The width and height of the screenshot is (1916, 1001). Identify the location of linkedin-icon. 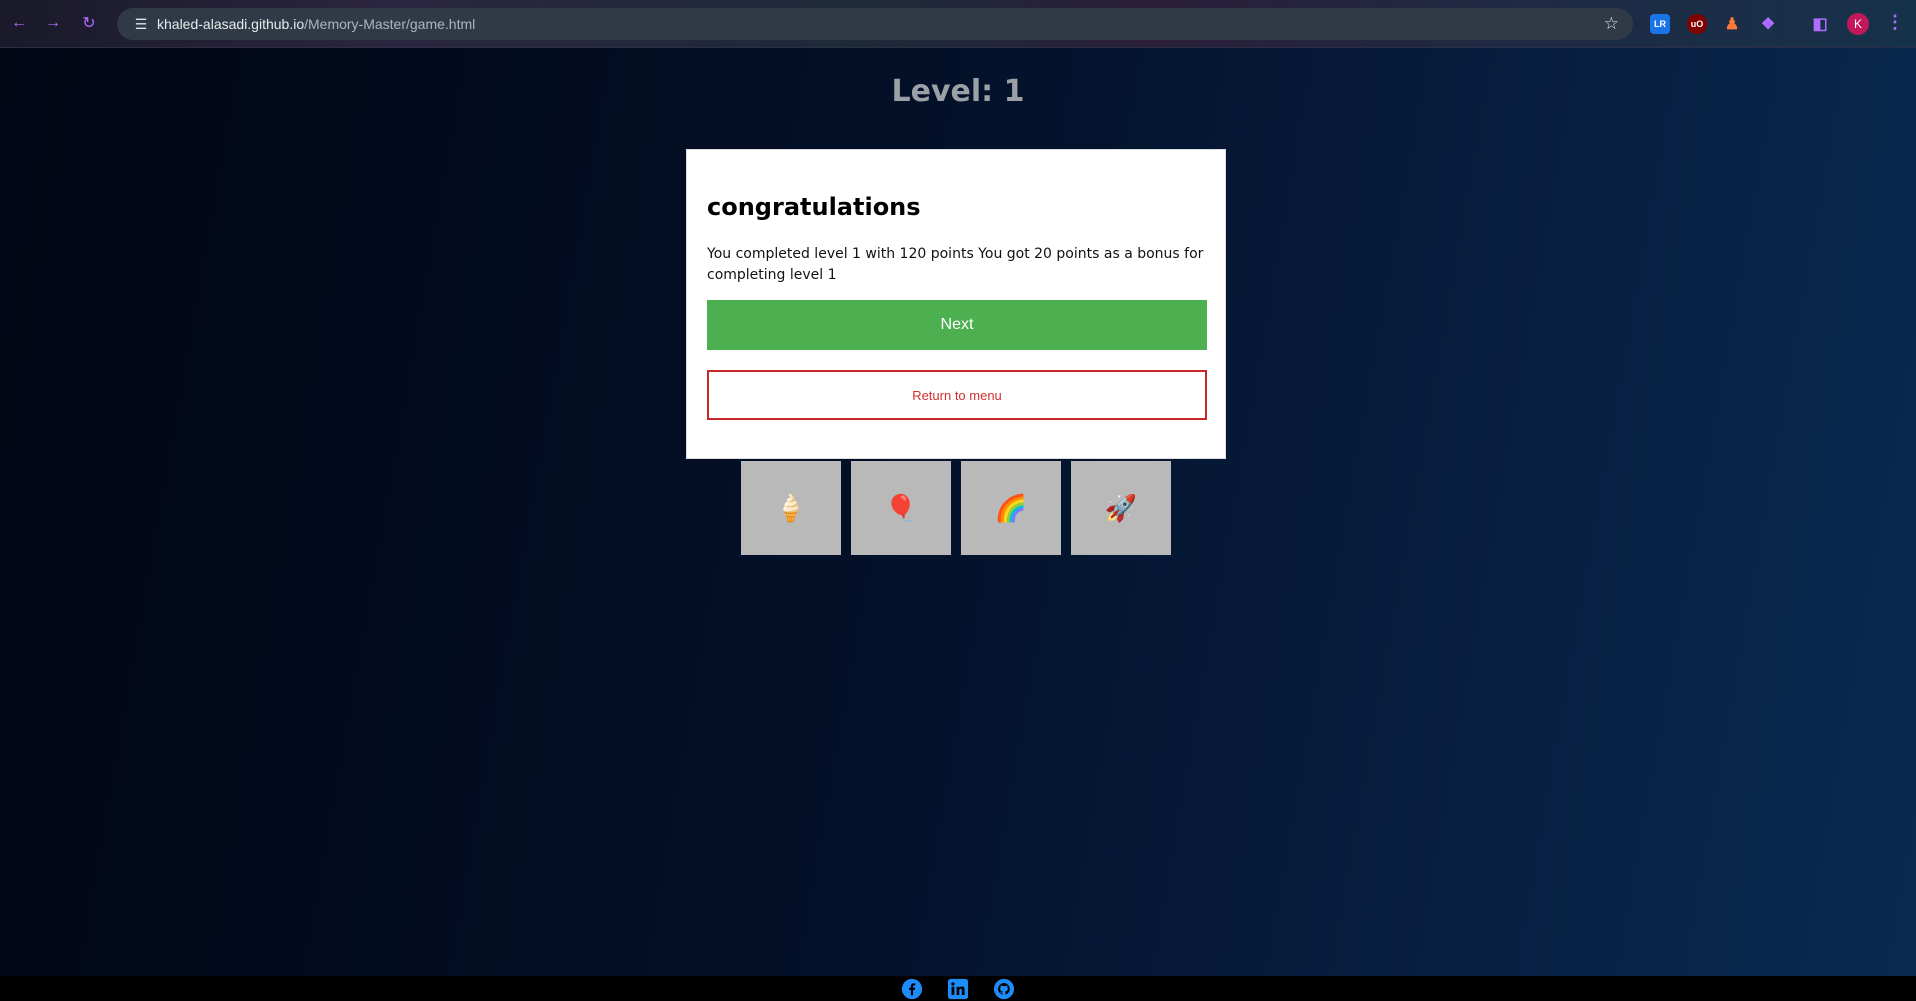
(958, 989).